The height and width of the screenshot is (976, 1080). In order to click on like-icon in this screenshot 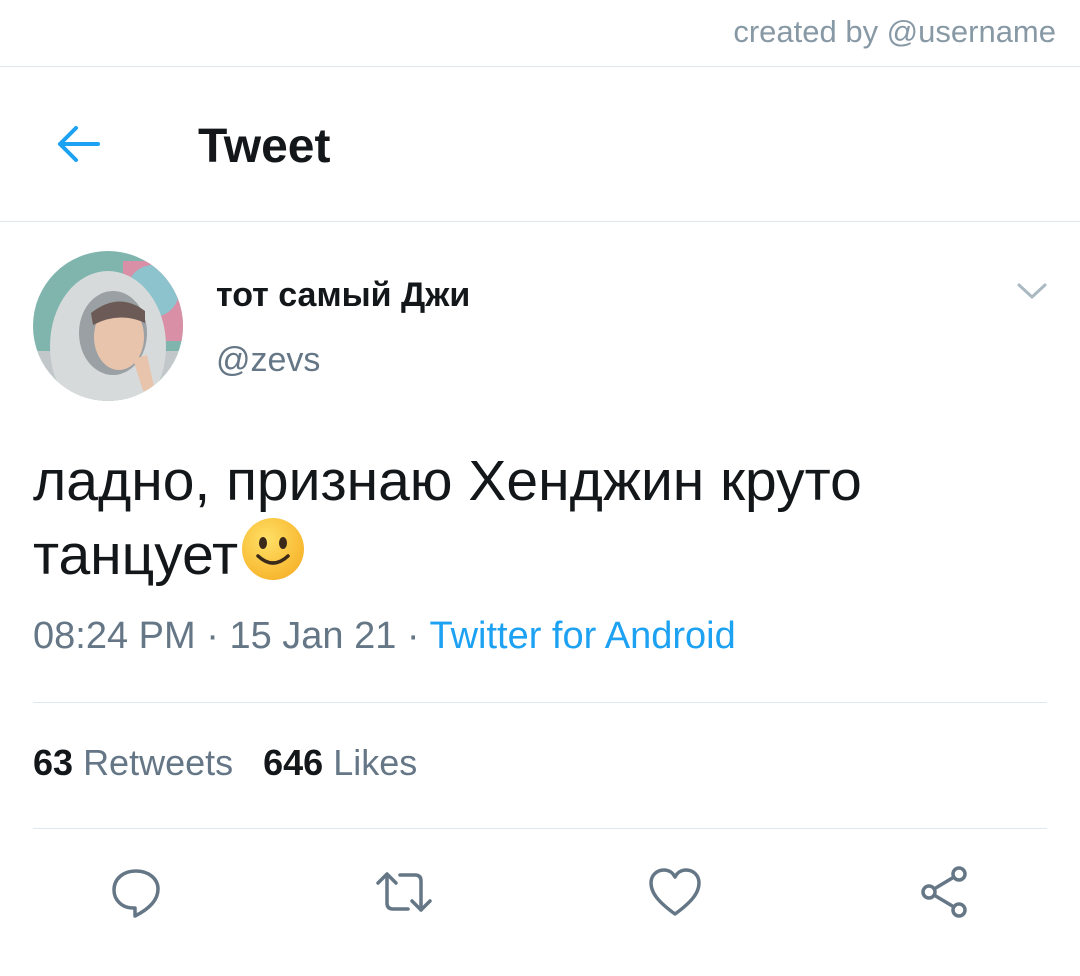, I will do `click(675, 892)`.